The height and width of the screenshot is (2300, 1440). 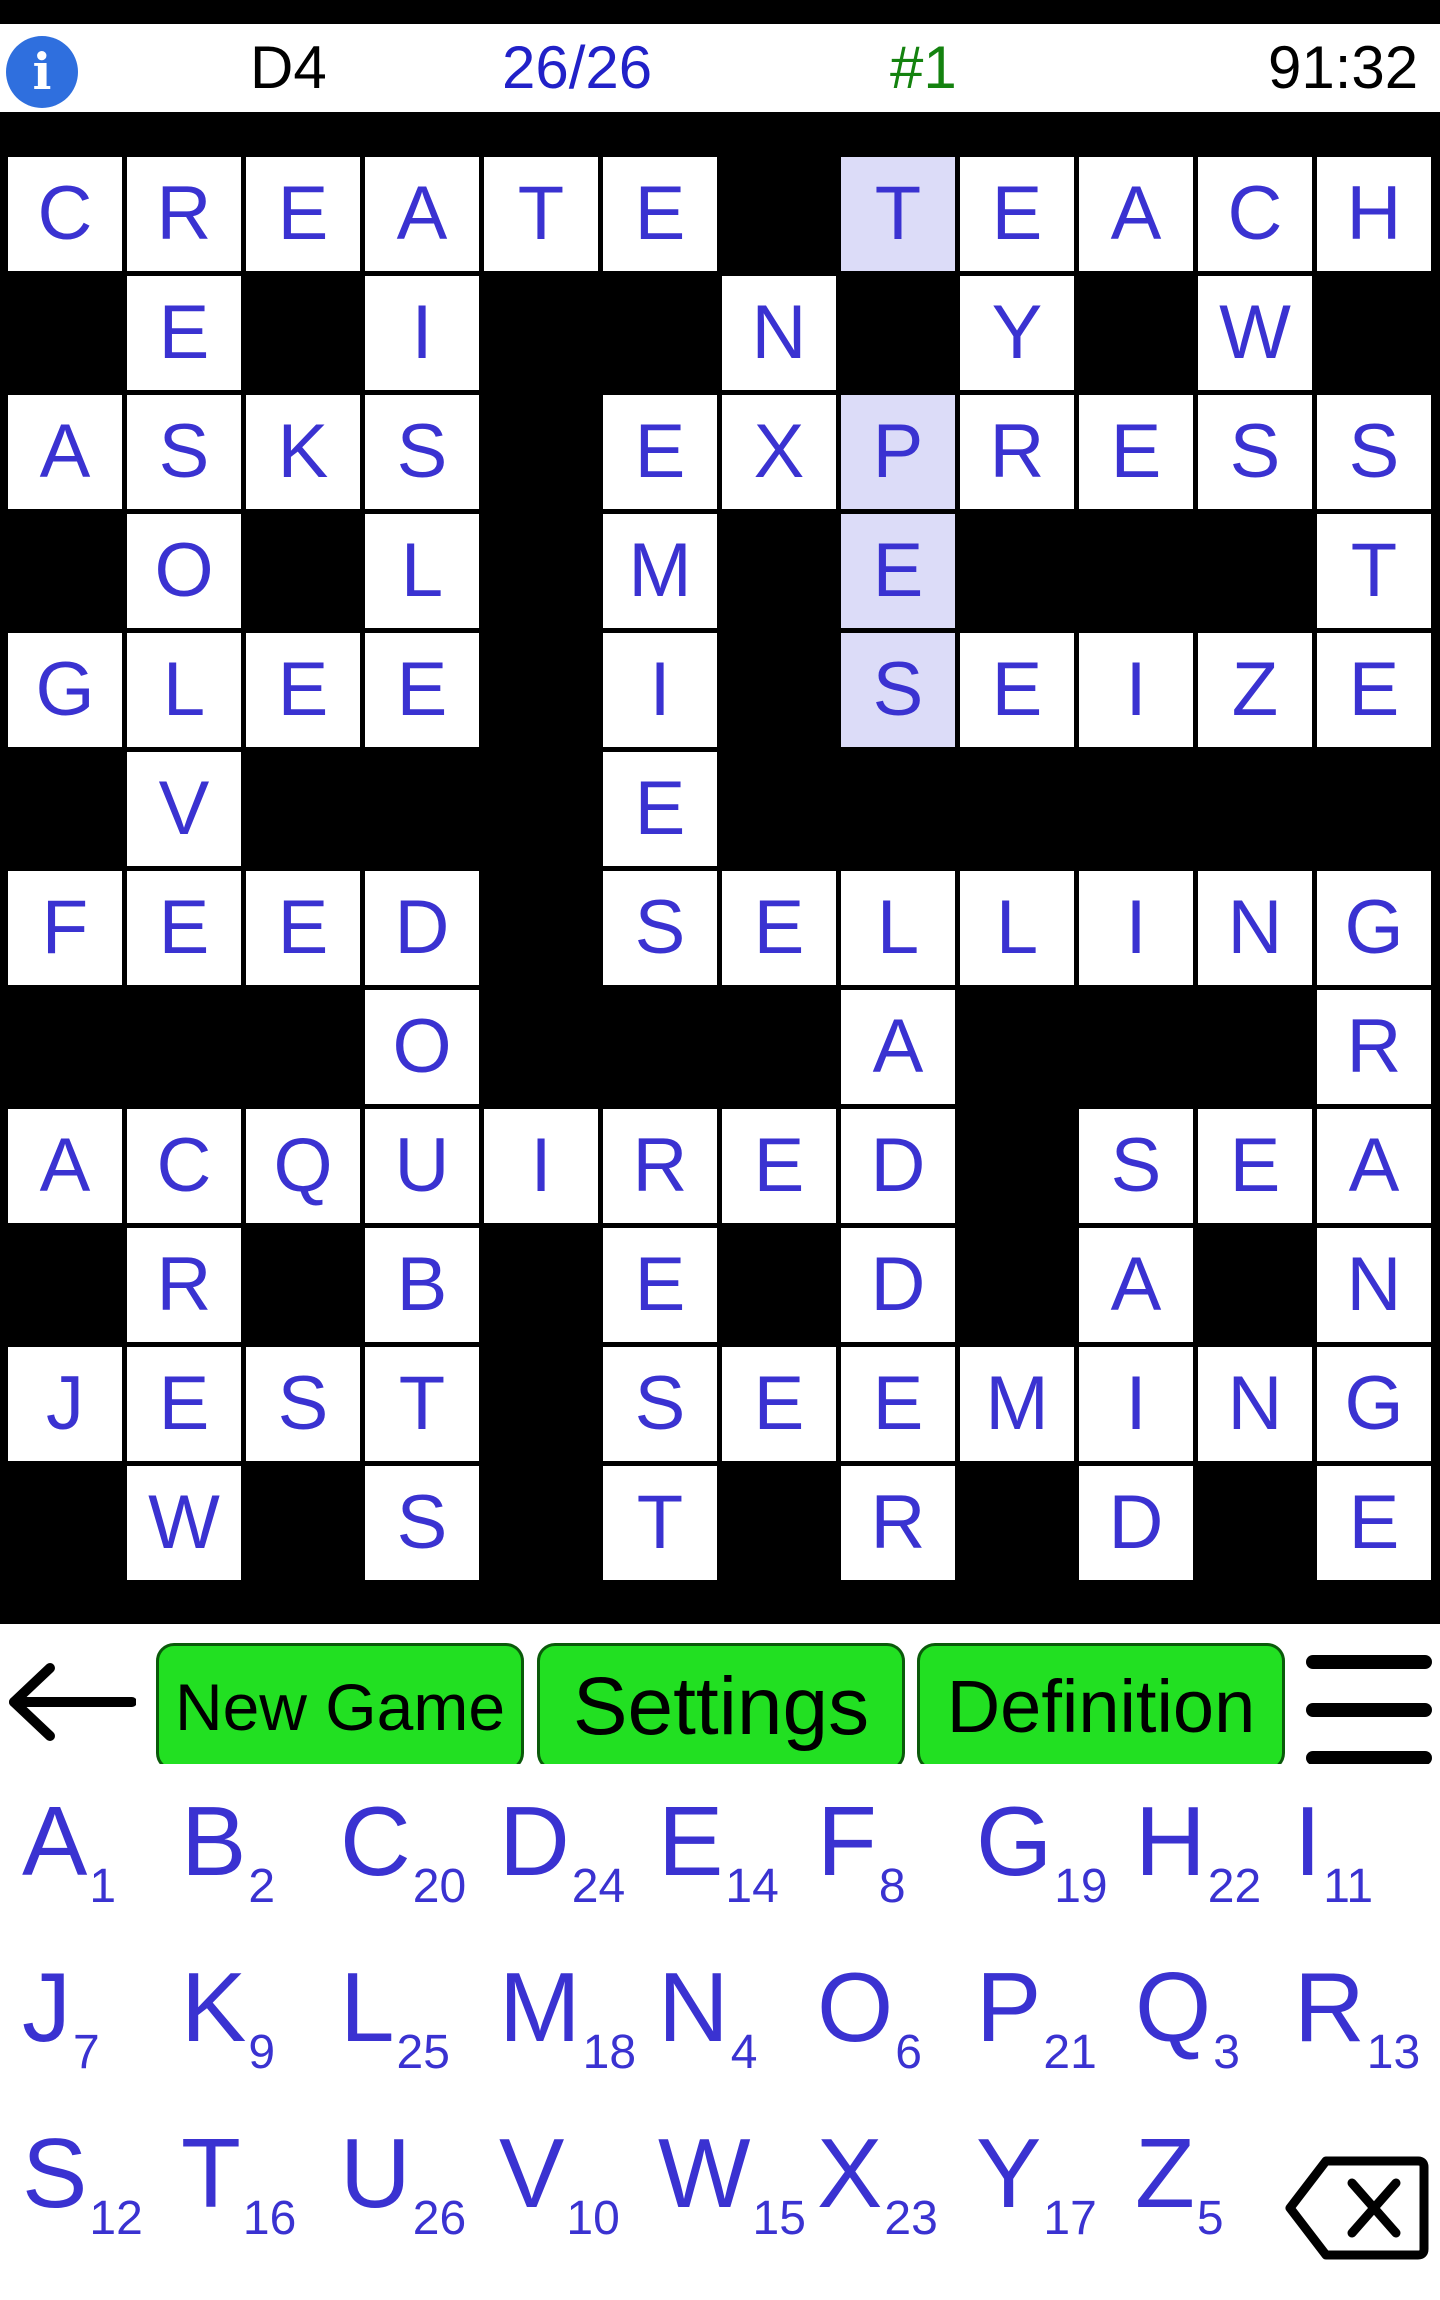 What do you see at coordinates (725, 2005) in the screenshot?
I see `key-n: N4` at bounding box center [725, 2005].